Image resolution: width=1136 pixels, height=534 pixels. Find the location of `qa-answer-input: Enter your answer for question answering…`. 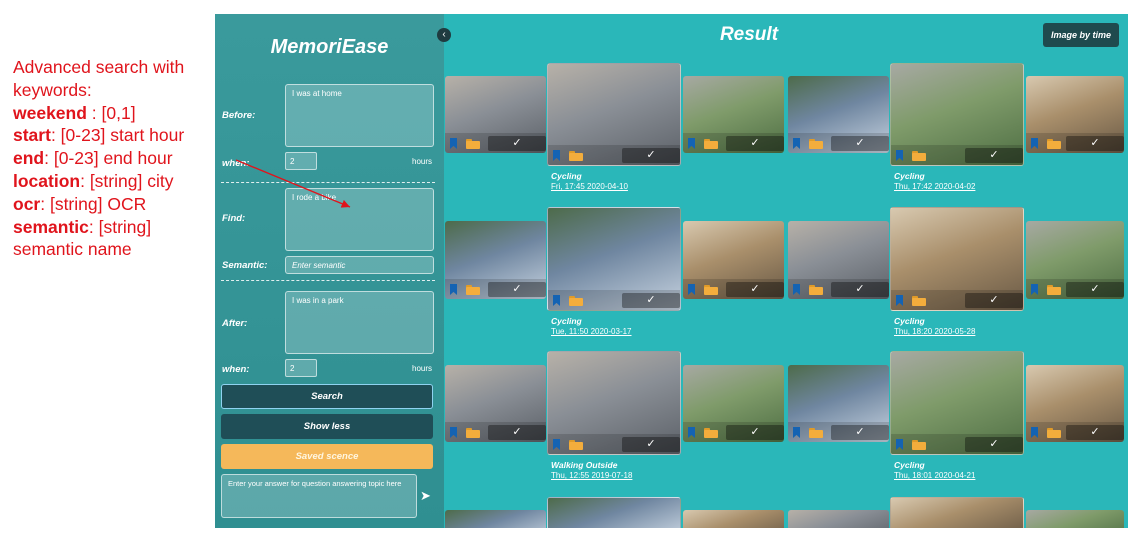

qa-answer-input: Enter your answer for question answering… is located at coordinates (319, 496).